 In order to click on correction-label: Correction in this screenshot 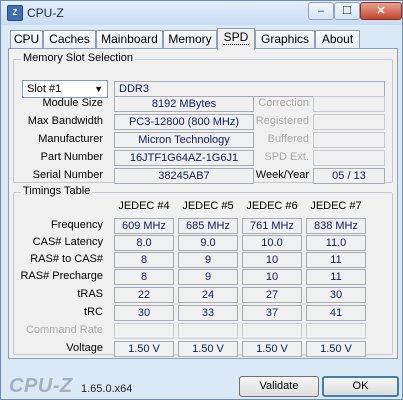, I will do `click(283, 103)`.